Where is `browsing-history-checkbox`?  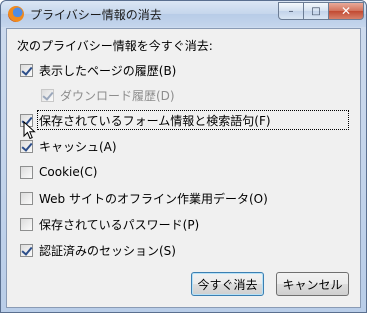 browsing-history-checkbox is located at coordinates (26, 70).